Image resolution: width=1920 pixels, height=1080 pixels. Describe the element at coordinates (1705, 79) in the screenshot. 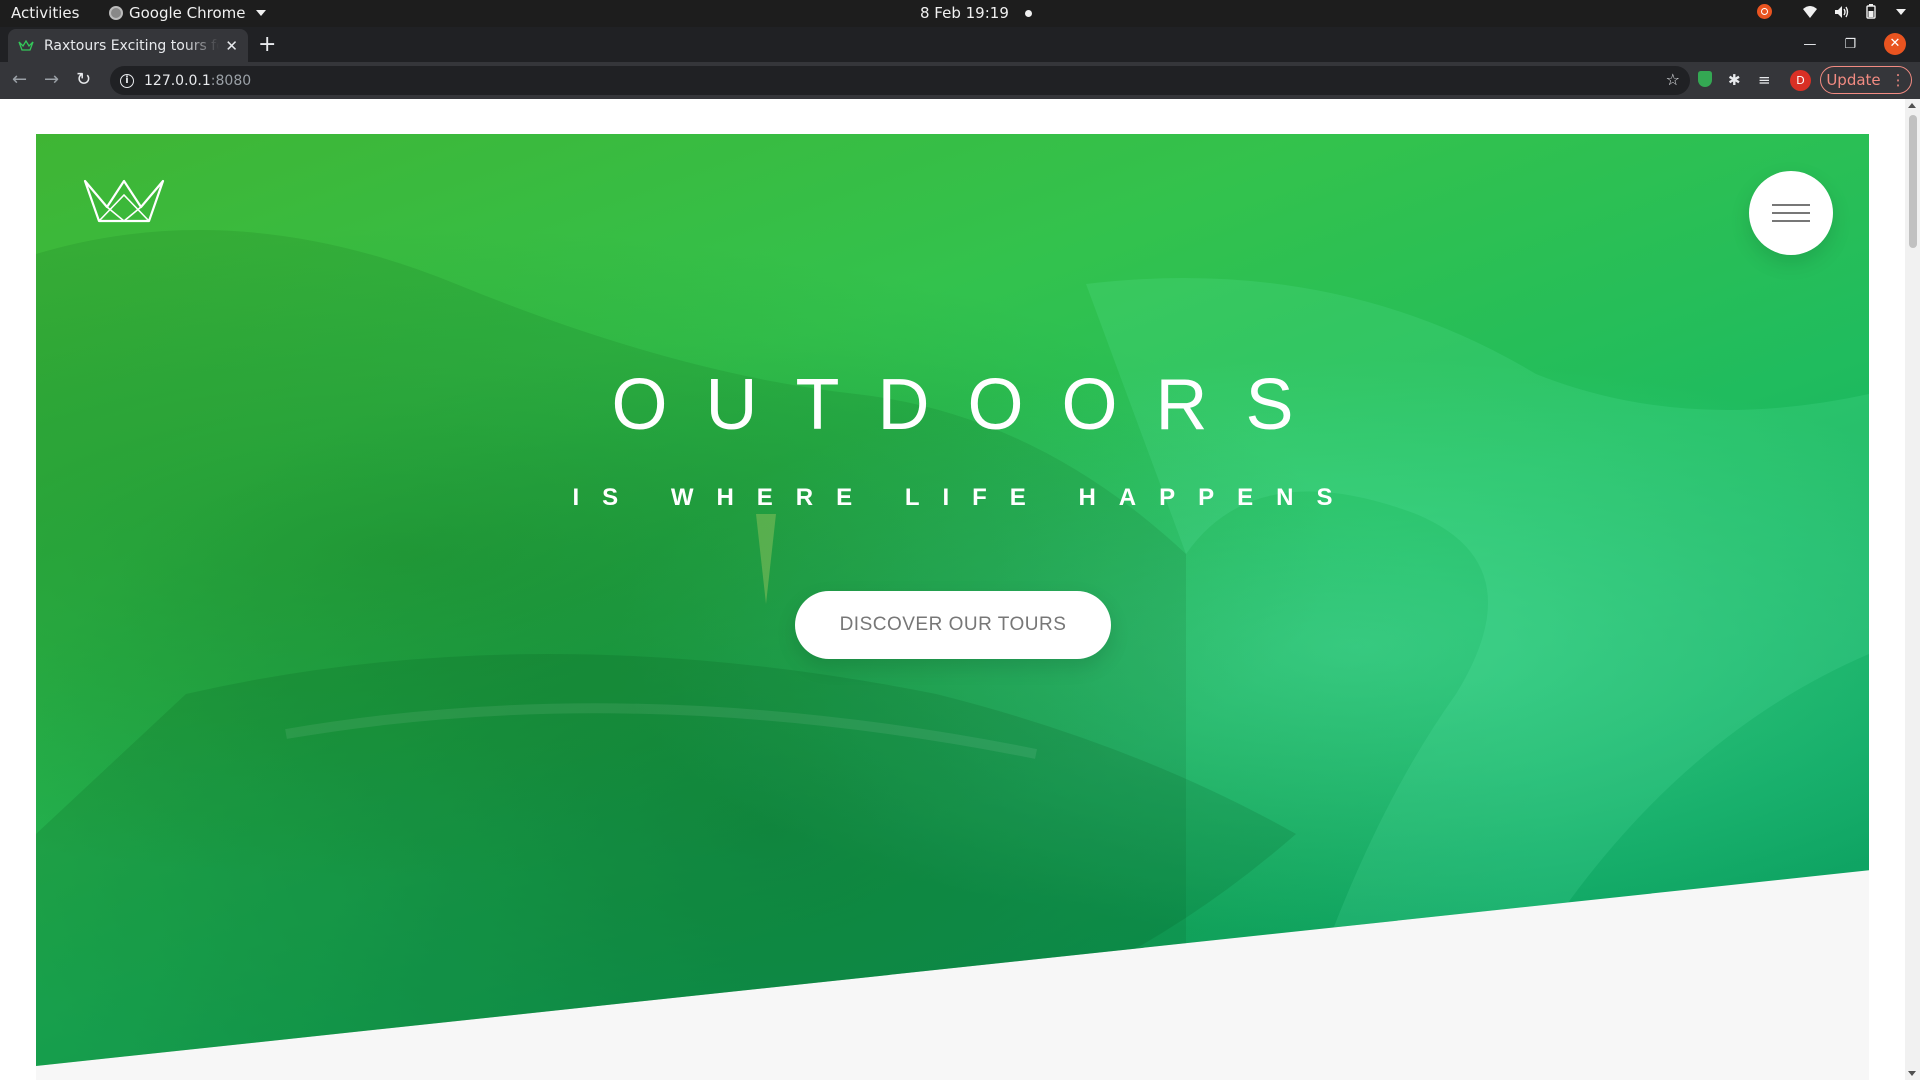

I see `shield-extension-icon` at that location.